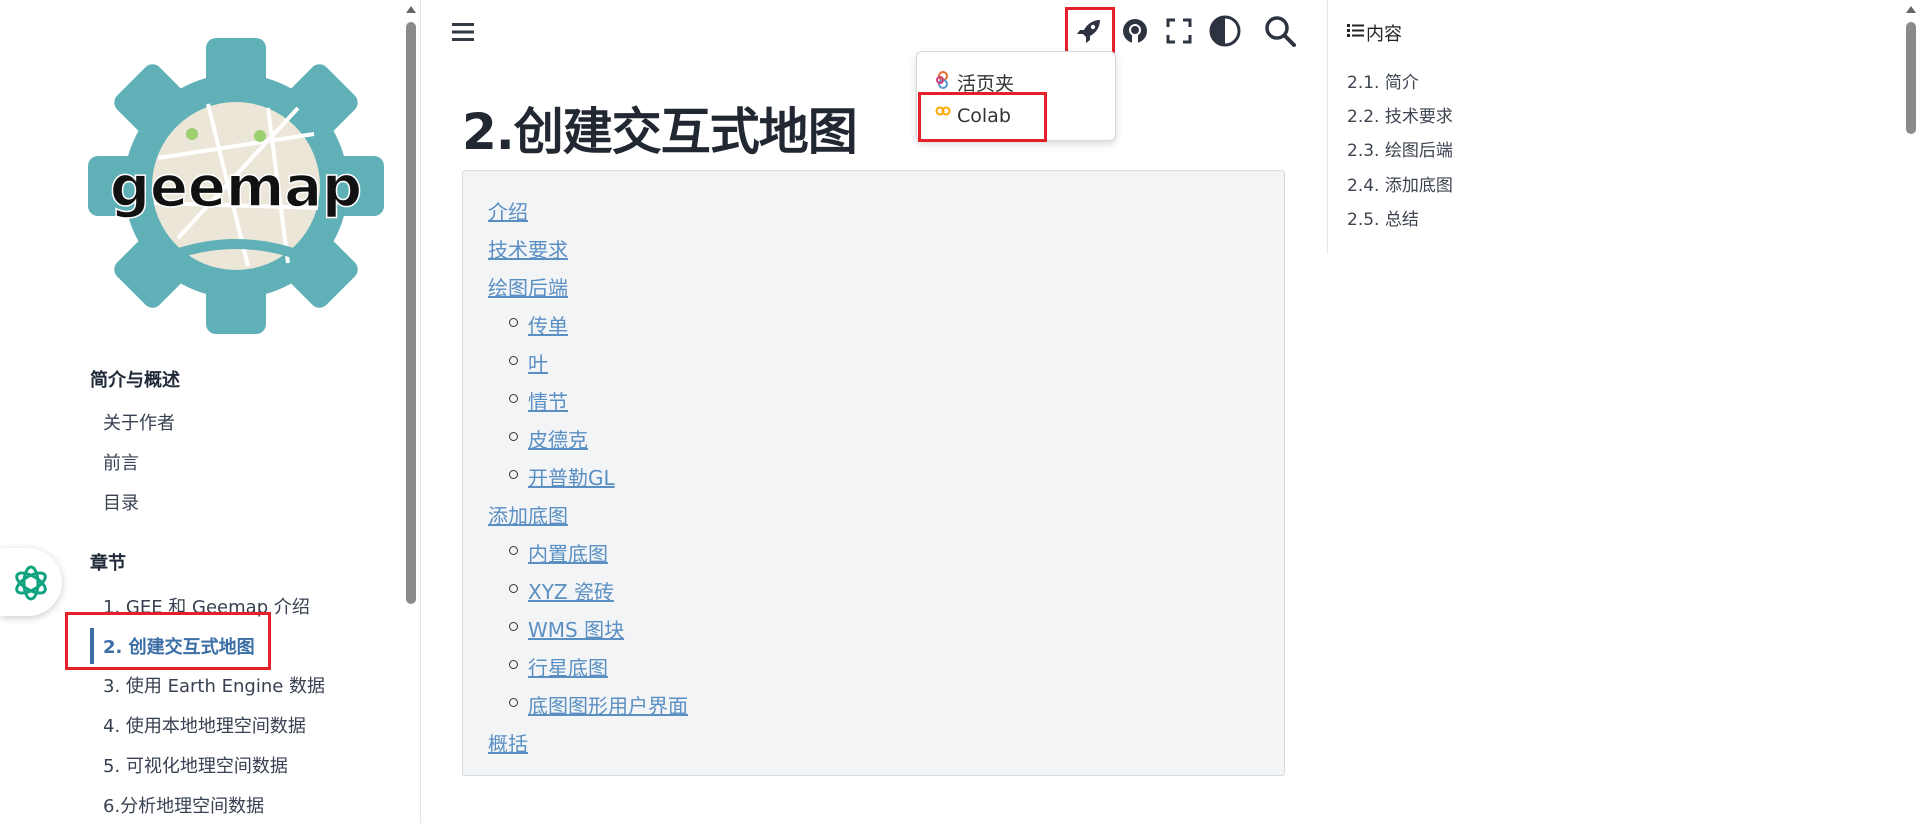  I want to click on fullscreen-button, so click(1179, 31).